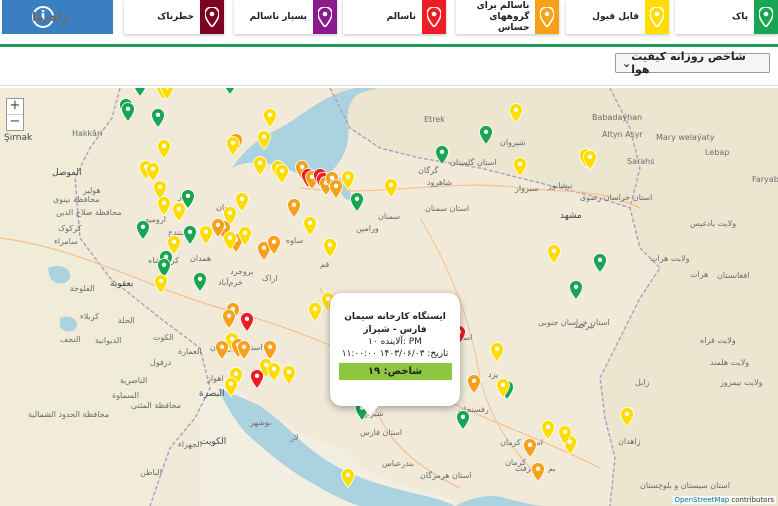 Image resolution: width=778 pixels, height=506 pixels. Describe the element at coordinates (395, 330) in the screenshot. I see `popup-city: فارس - شیراز` at that location.